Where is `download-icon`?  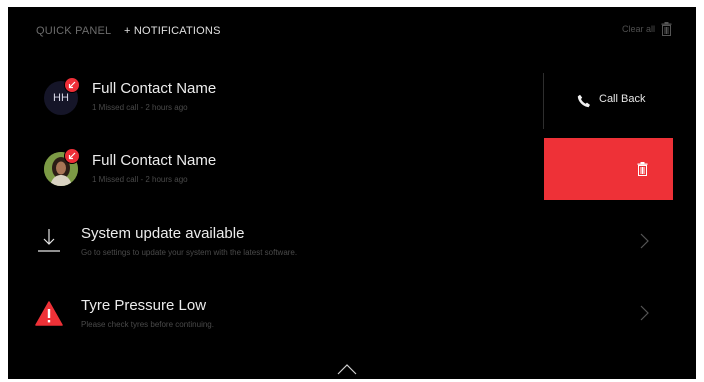 download-icon is located at coordinates (49, 240).